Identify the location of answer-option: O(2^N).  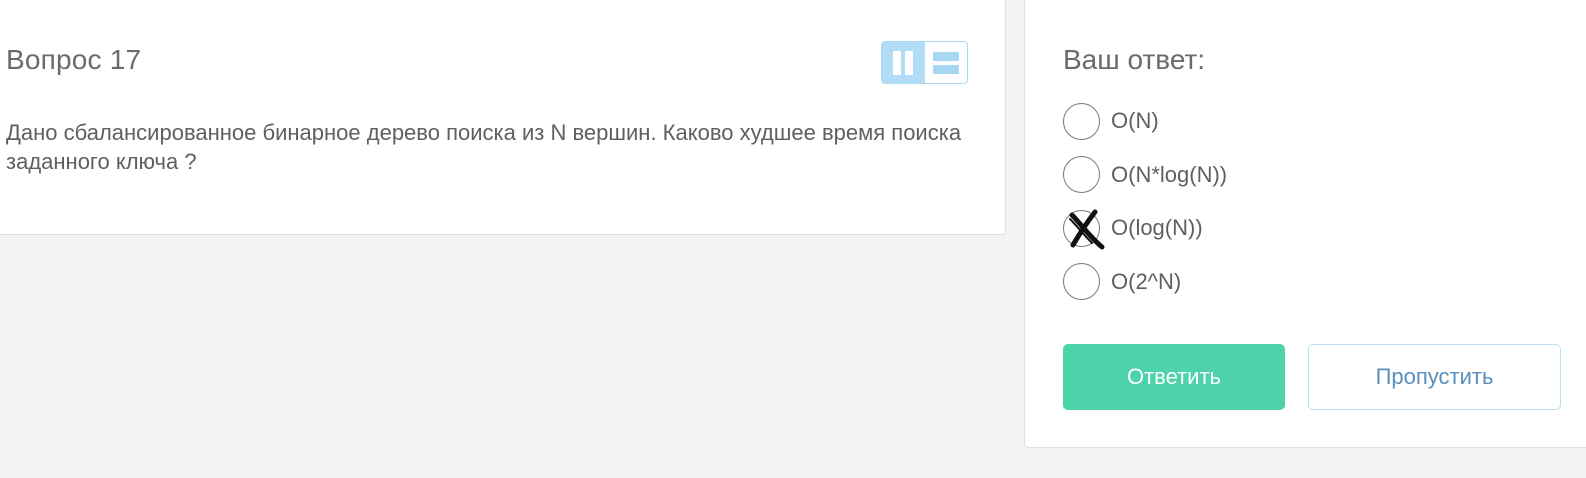
(1145, 282).